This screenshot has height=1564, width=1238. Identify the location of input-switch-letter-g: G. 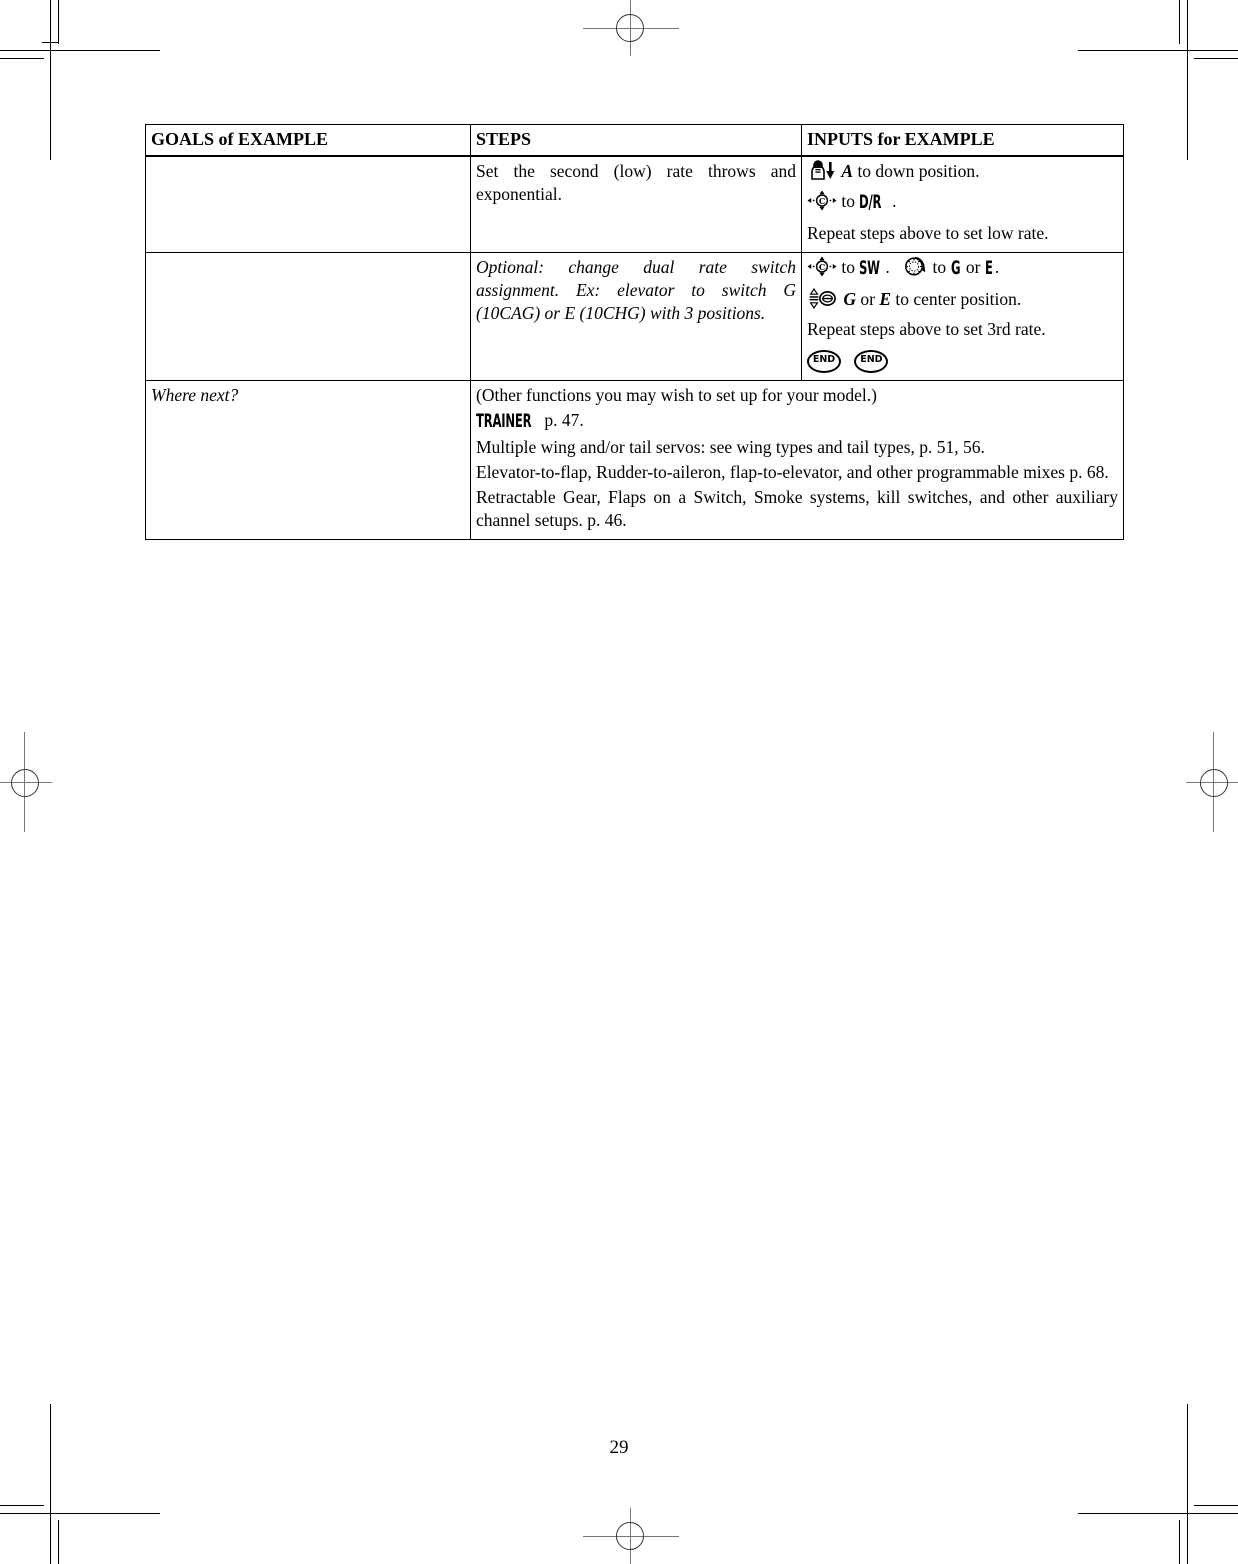
(850, 299).